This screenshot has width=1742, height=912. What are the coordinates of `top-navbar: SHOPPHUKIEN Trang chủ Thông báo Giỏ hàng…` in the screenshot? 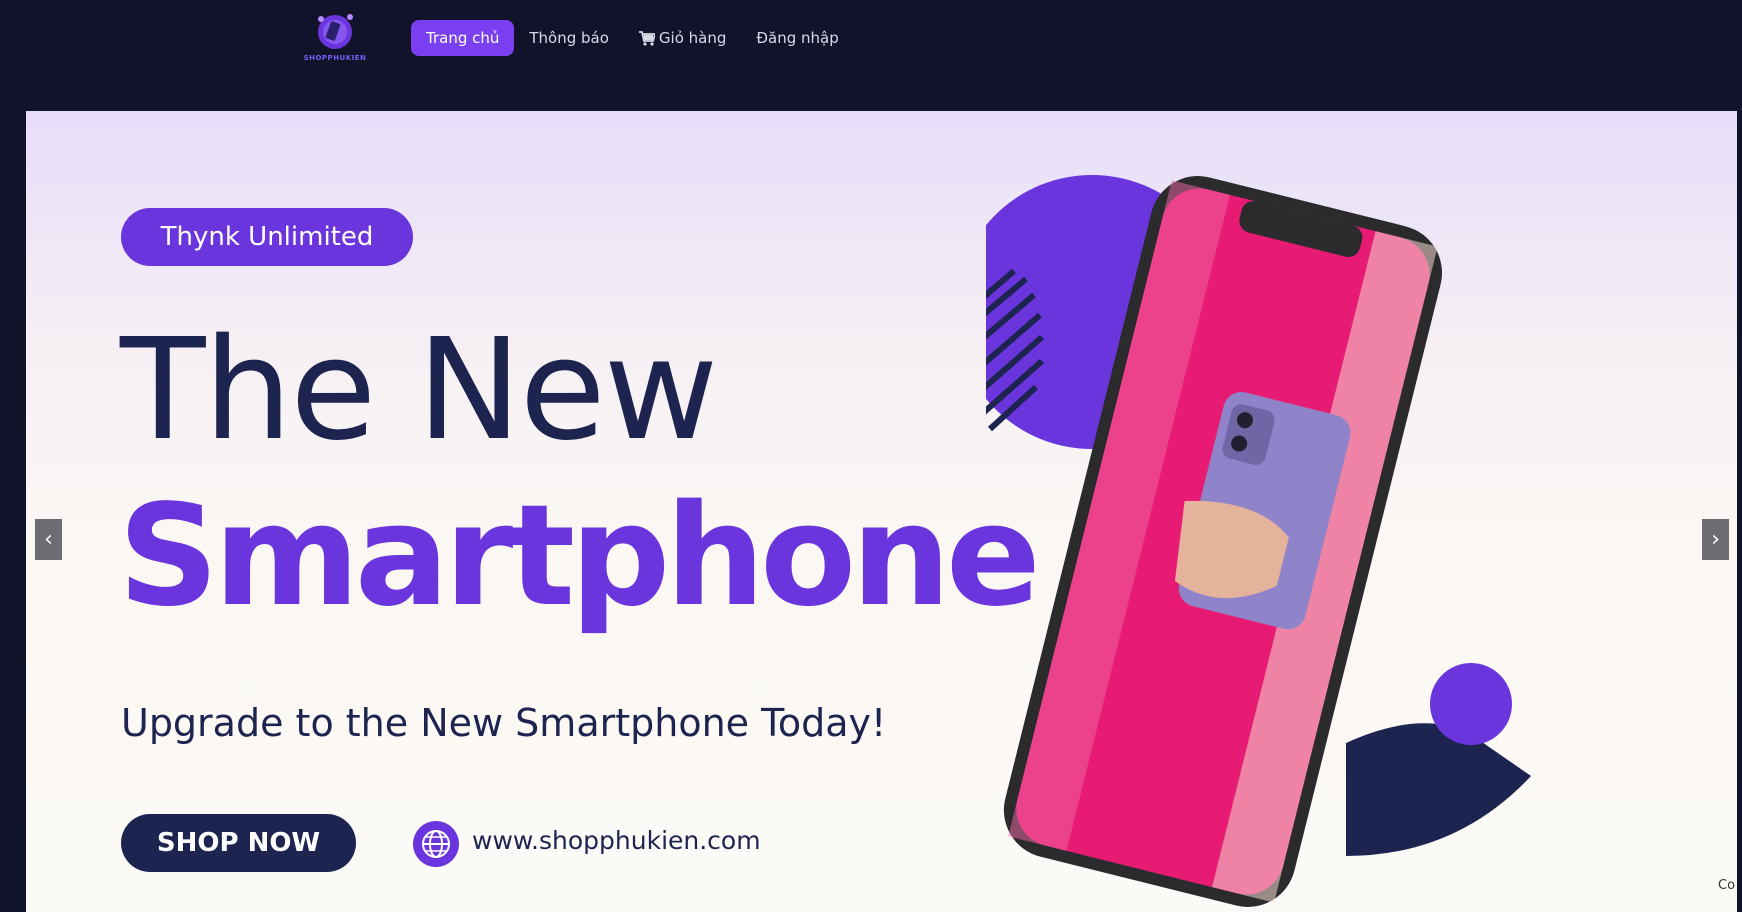 It's located at (871, 55).